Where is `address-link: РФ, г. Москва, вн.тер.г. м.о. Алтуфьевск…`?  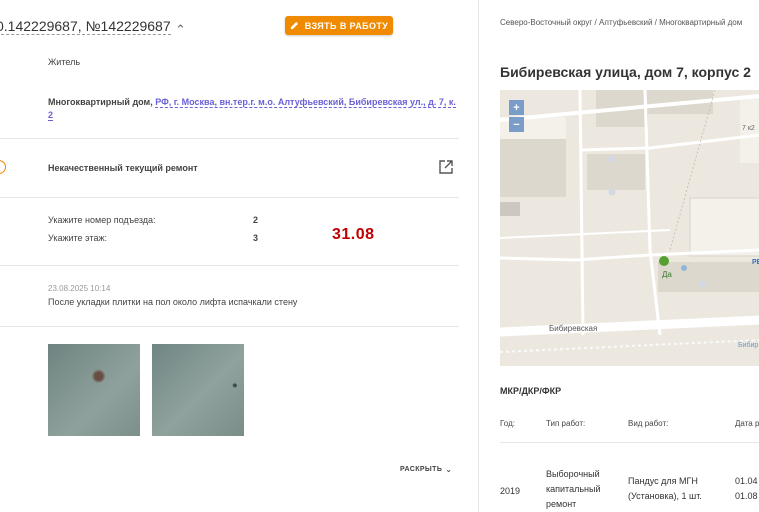 address-link: РФ, г. Москва, вн.тер.г. м.о. Алтуфьевск… is located at coordinates (305, 102).